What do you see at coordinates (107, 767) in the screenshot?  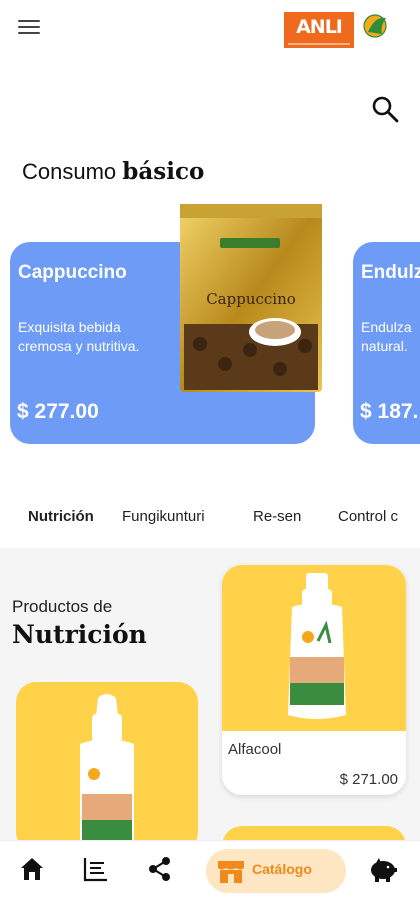 I see `product-card` at bounding box center [107, 767].